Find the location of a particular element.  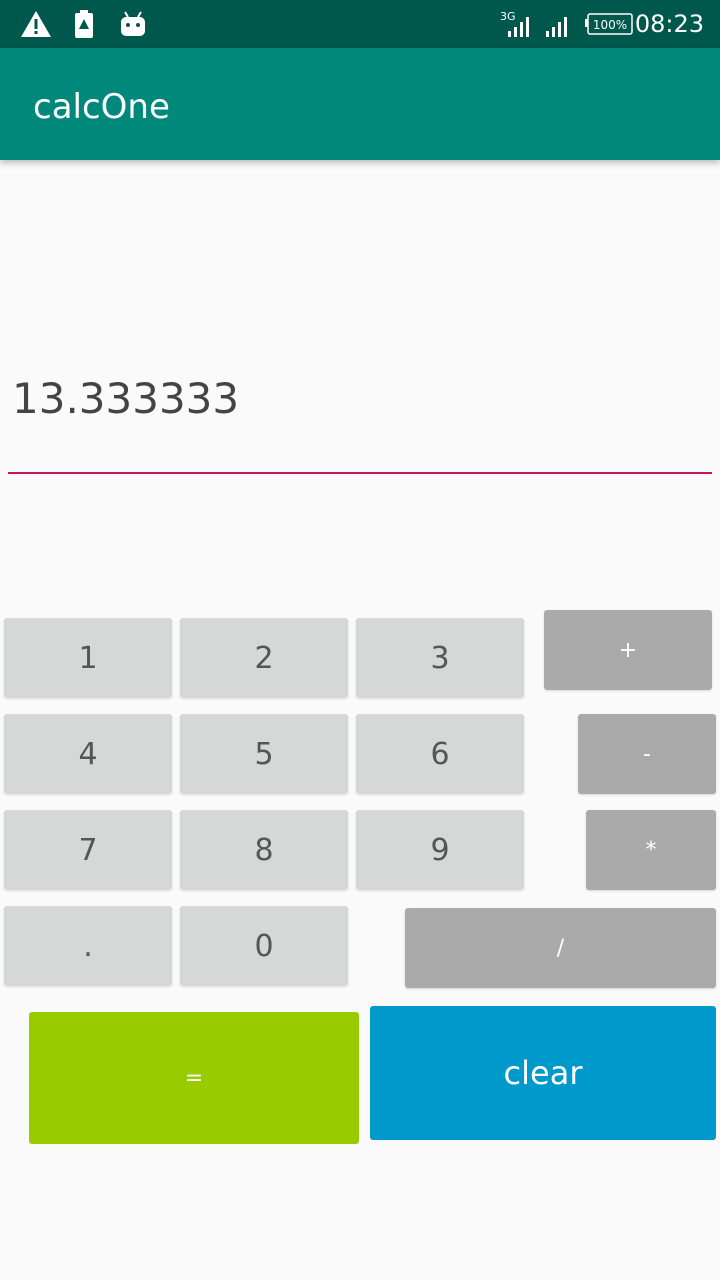

status-time: 08:23 is located at coordinates (669, 24).